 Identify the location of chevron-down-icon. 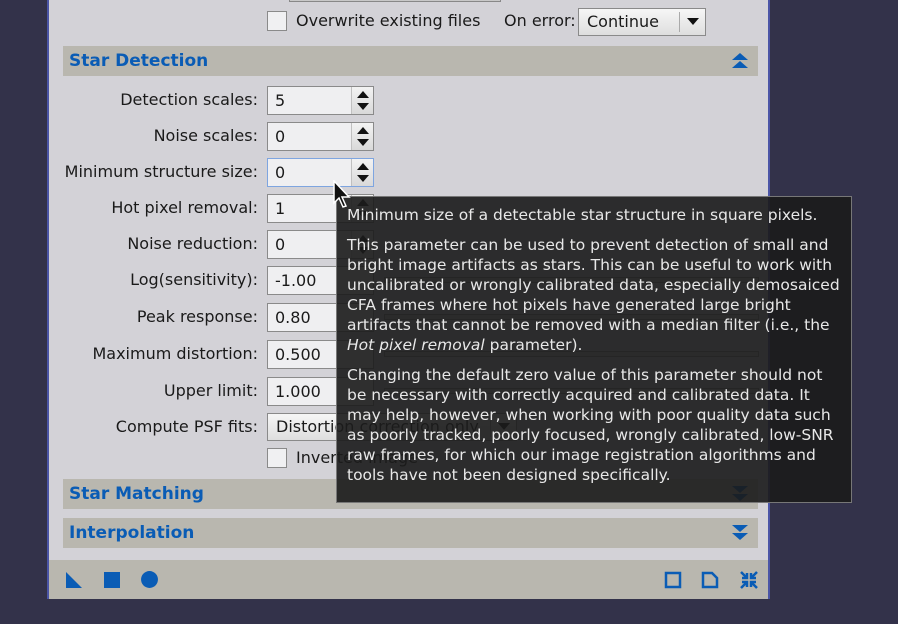
(692, 22).